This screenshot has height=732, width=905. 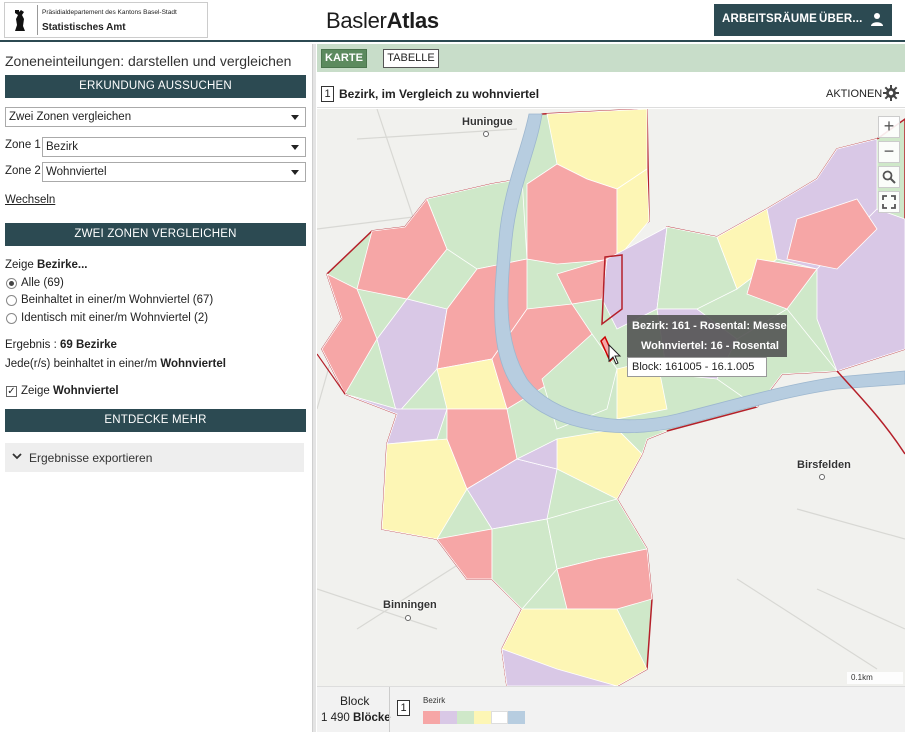 I want to click on zoom-in-button: +, so click(x=889, y=127).